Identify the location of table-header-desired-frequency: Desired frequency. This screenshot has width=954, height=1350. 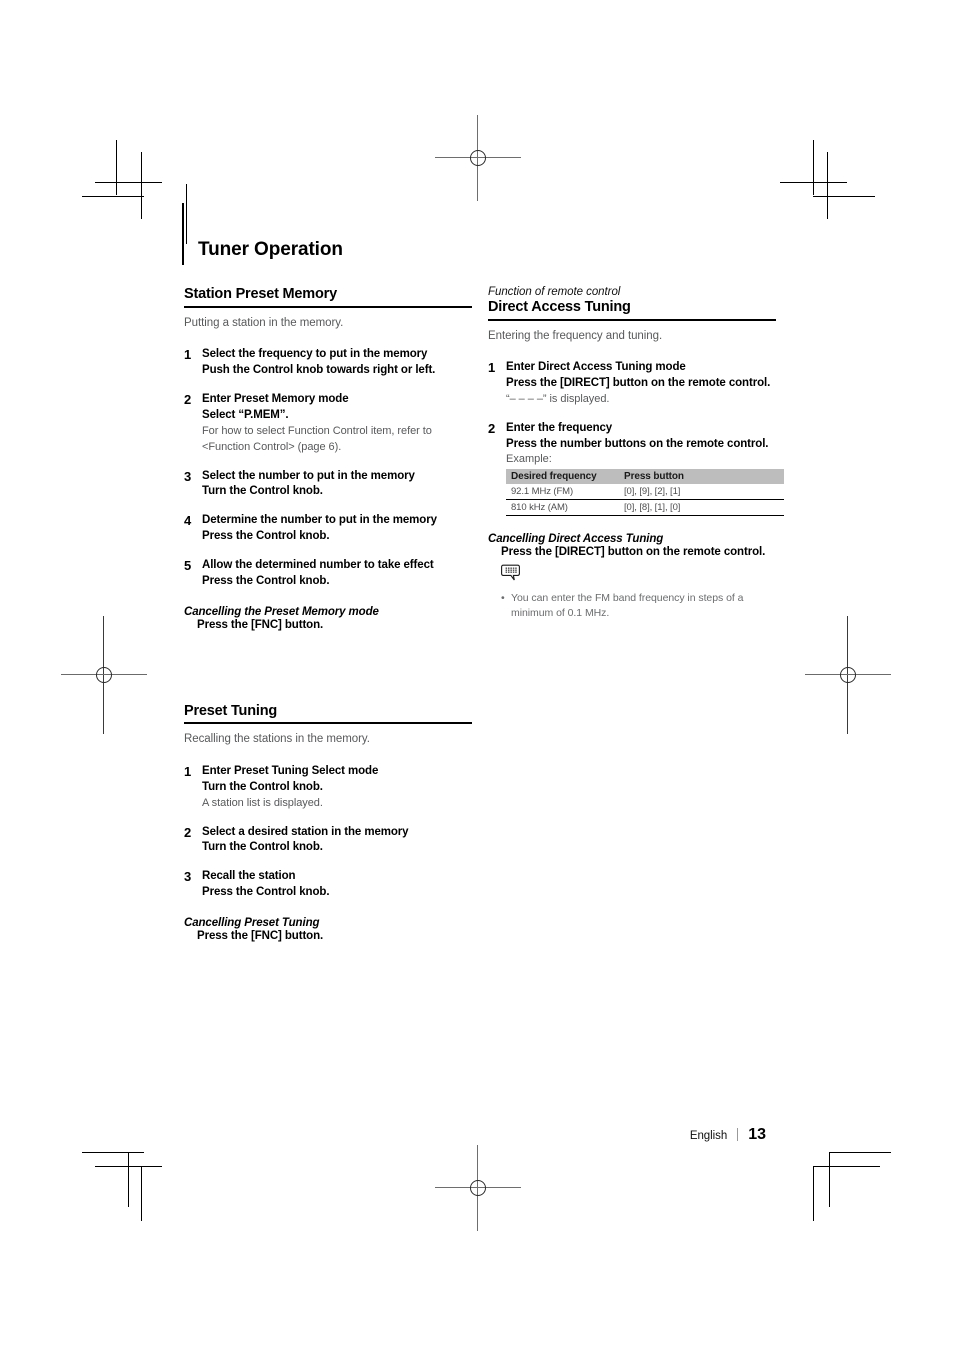
(562, 476).